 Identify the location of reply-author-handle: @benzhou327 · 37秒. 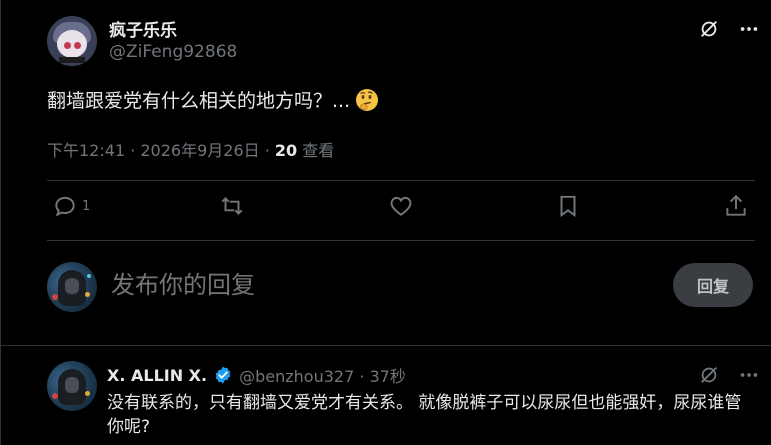
(322, 375).